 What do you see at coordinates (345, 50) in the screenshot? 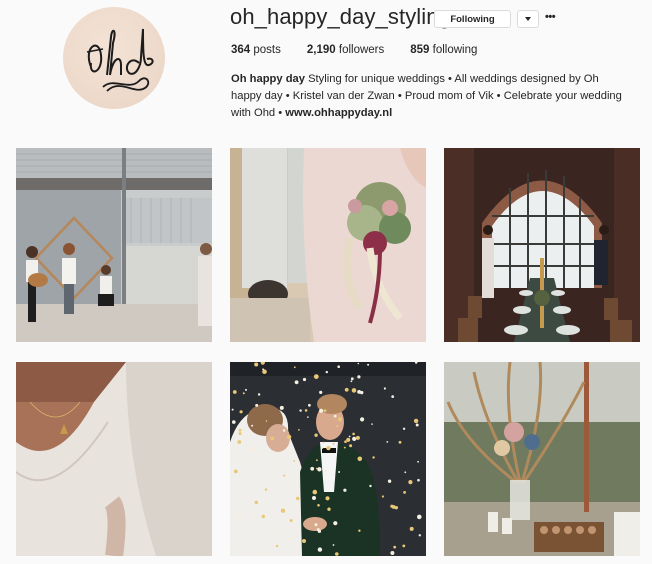
I see `stat-followers: 2,190 followers` at bounding box center [345, 50].